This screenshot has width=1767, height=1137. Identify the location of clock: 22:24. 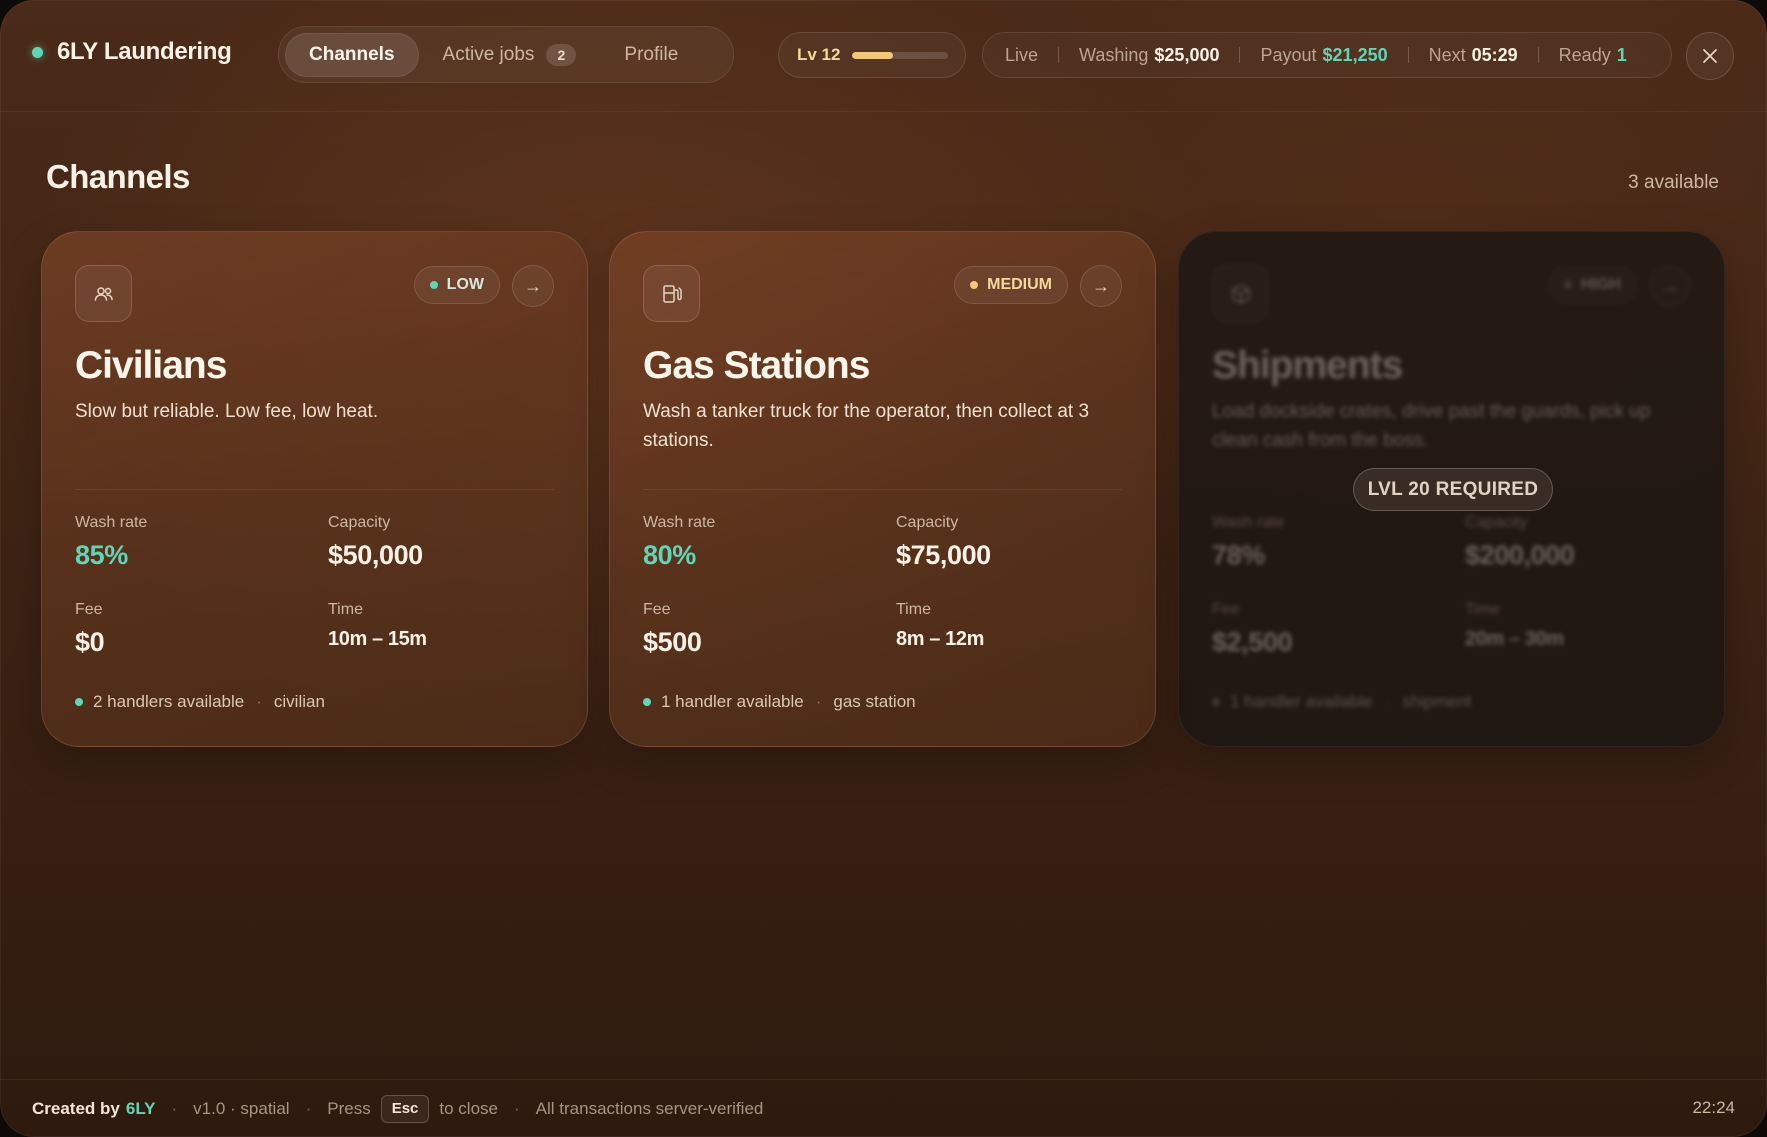
(1713, 1107).